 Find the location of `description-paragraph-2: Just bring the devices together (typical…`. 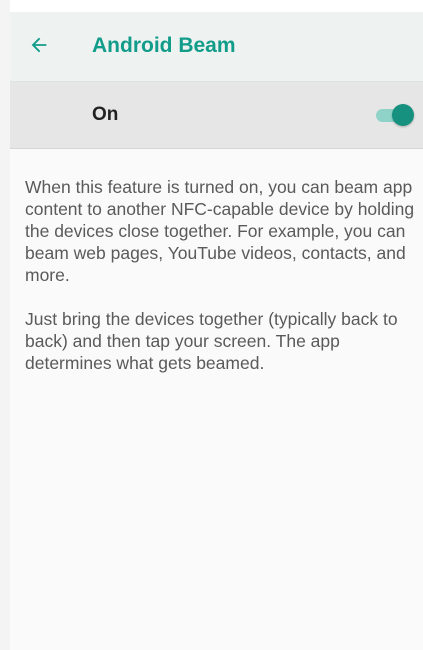

description-paragraph-2: Just bring the devices together (typical… is located at coordinates (211, 341).